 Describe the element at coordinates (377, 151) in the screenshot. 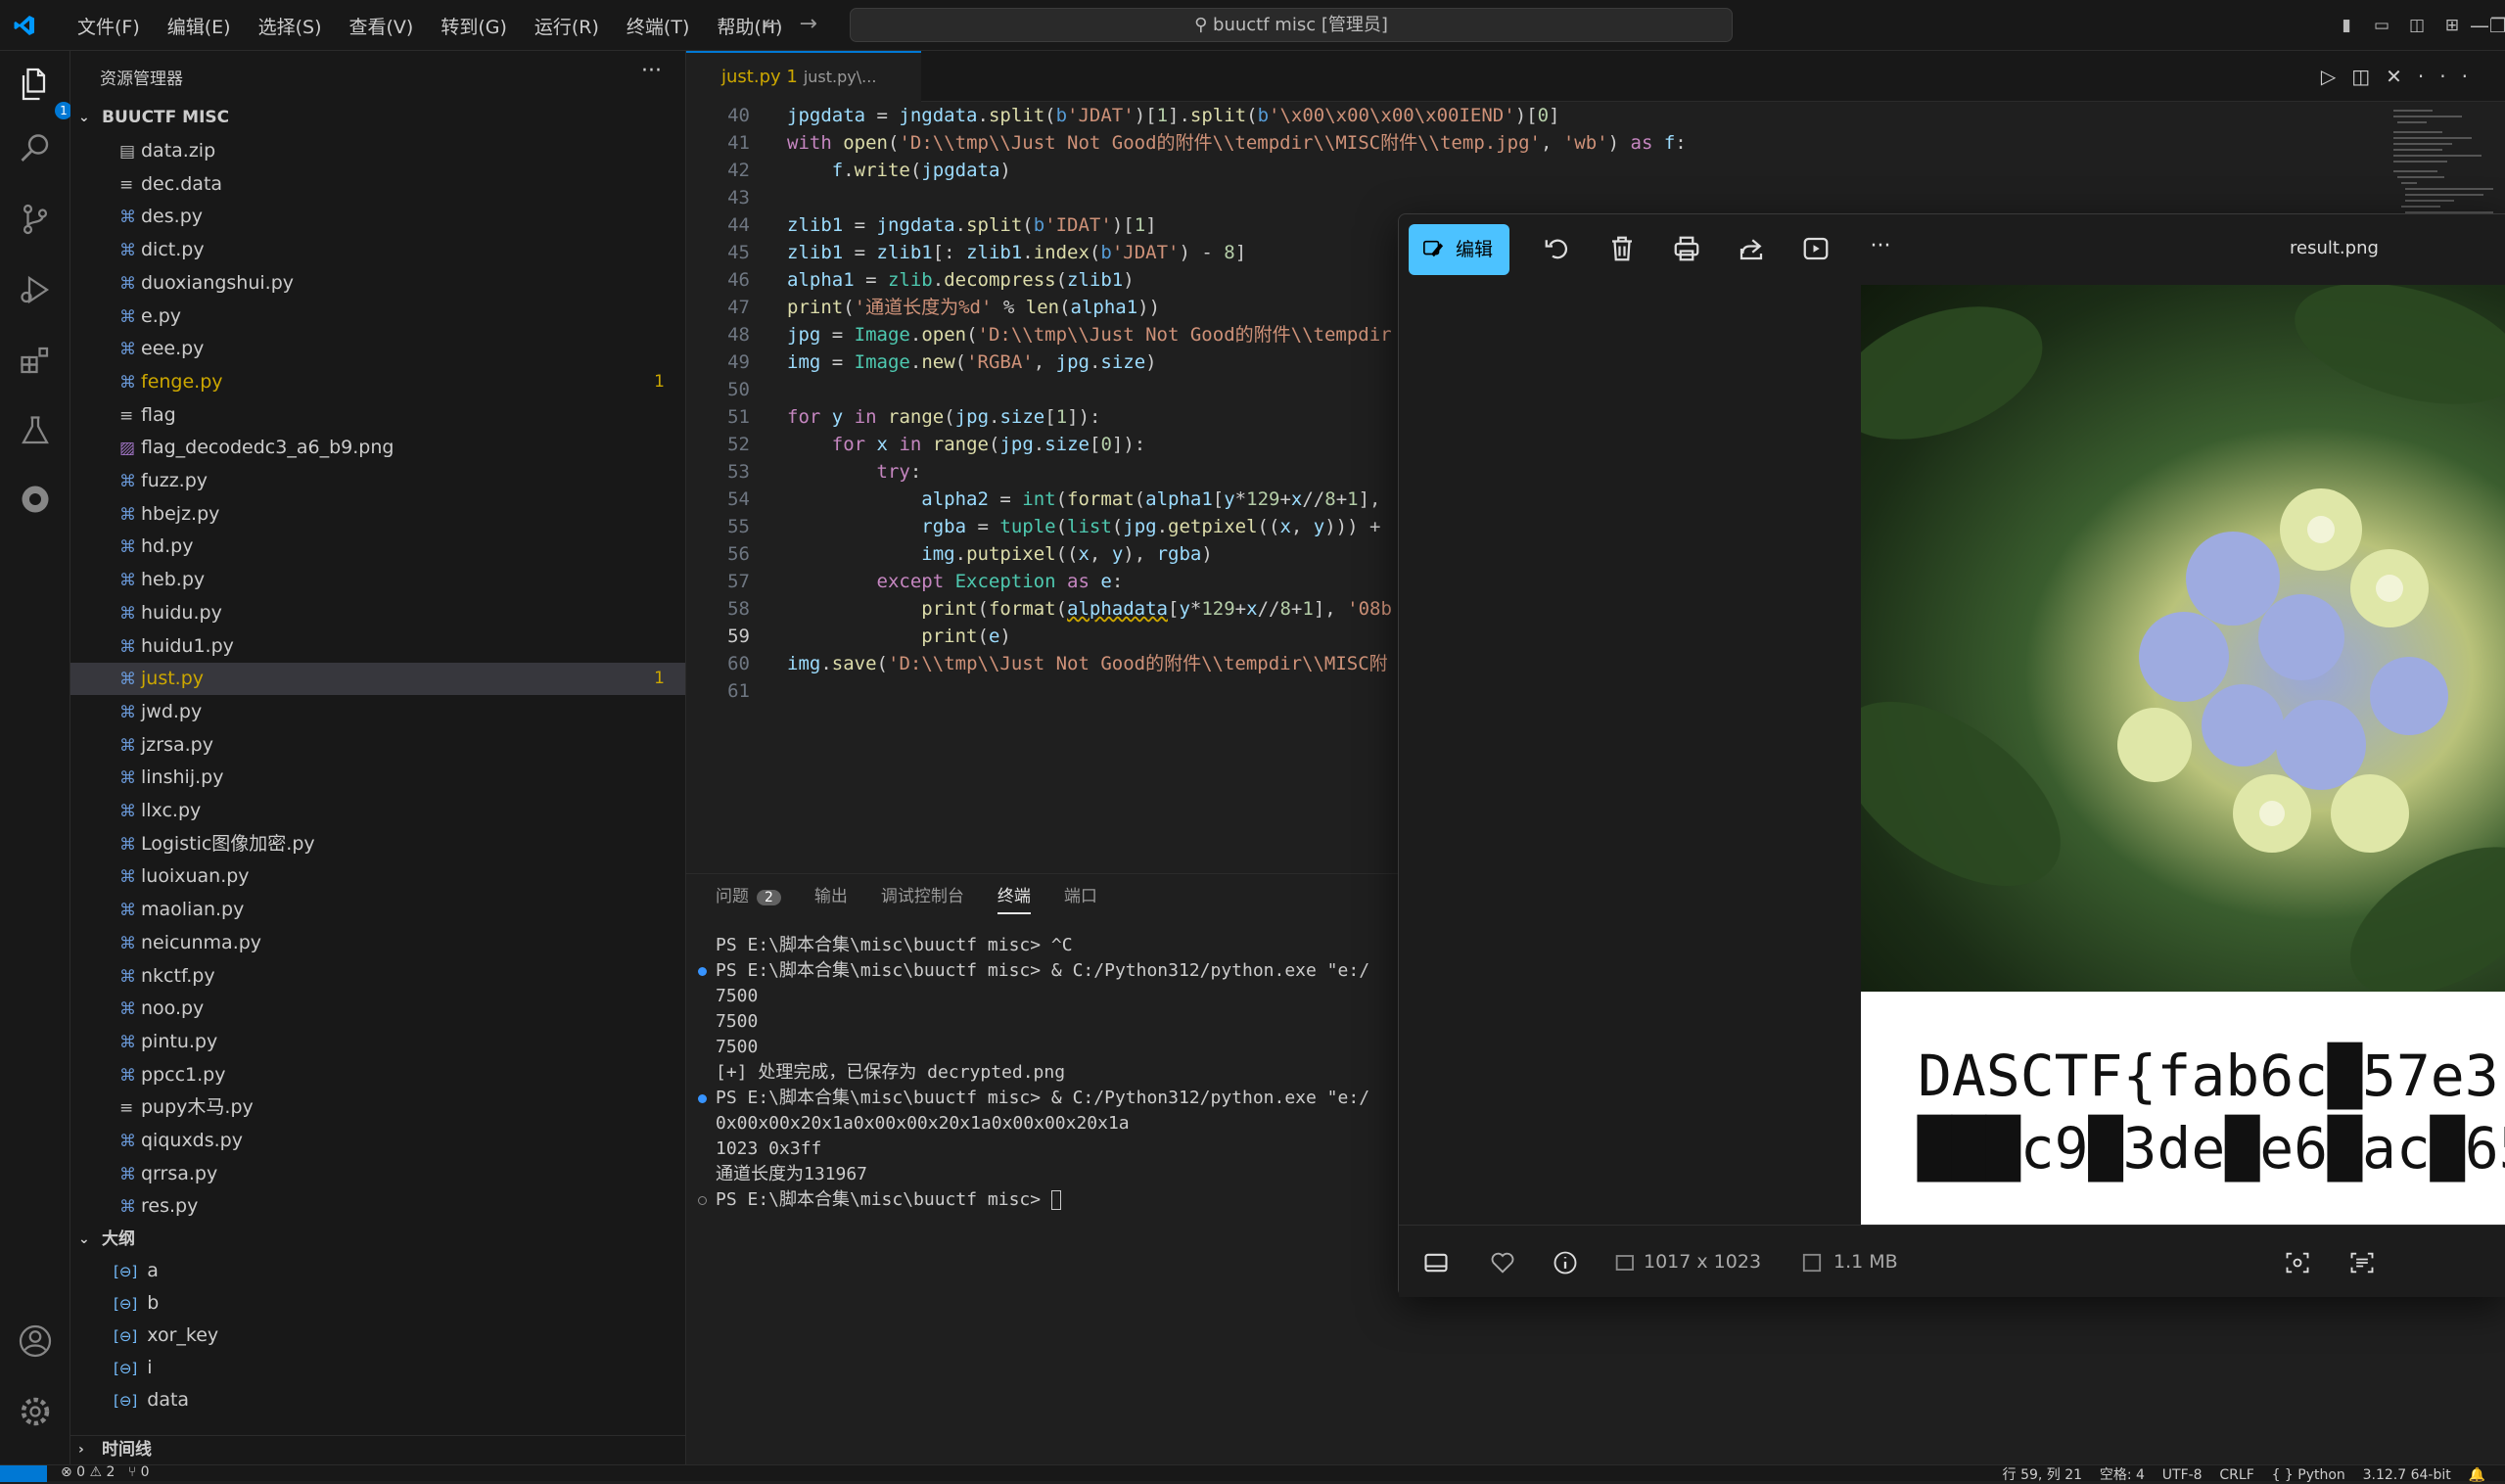

I see `file-item: ▤ data.zip` at that location.